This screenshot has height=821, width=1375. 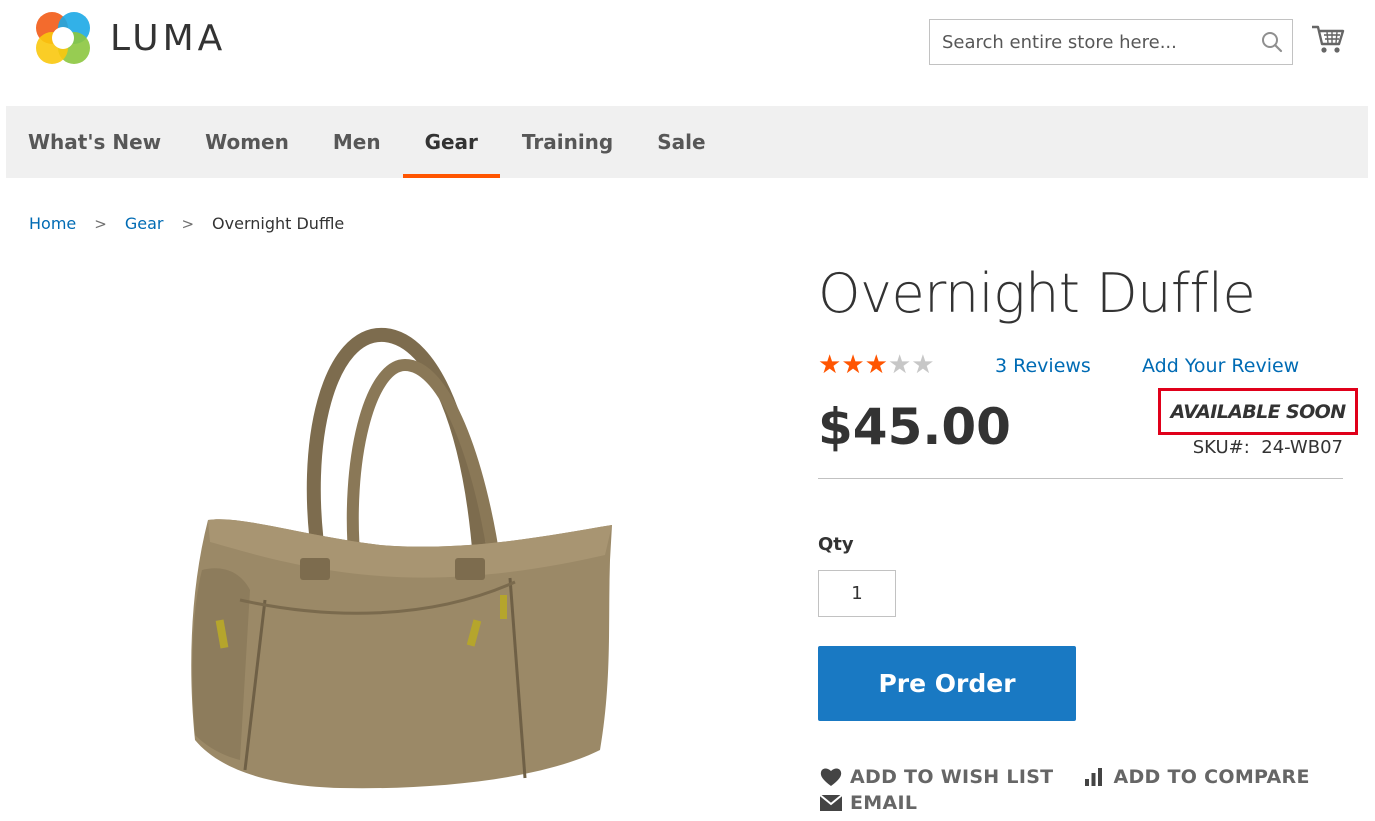 I want to click on heart-icon, so click(x=831, y=777).